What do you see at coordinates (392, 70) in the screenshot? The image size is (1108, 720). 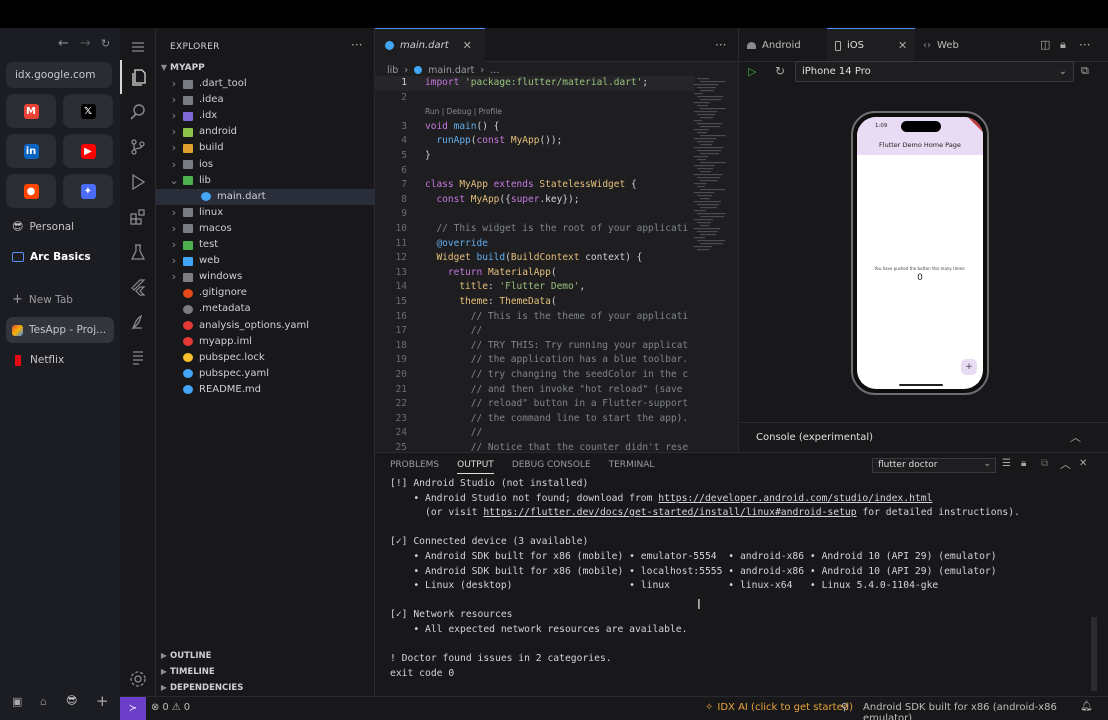 I see `breadcrumb-item: lib` at bounding box center [392, 70].